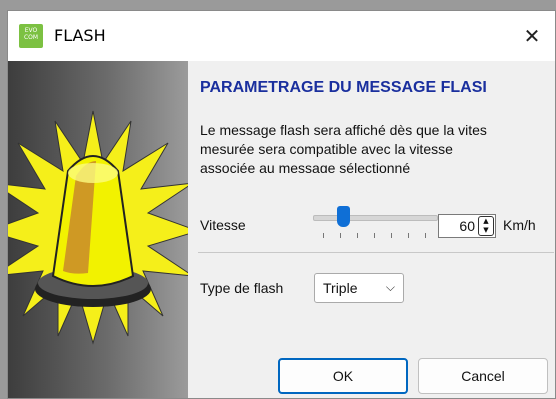  Describe the element at coordinates (326, 149) in the screenshot. I see `description-line: mesurée sera compatible avec la vitesse` at that location.